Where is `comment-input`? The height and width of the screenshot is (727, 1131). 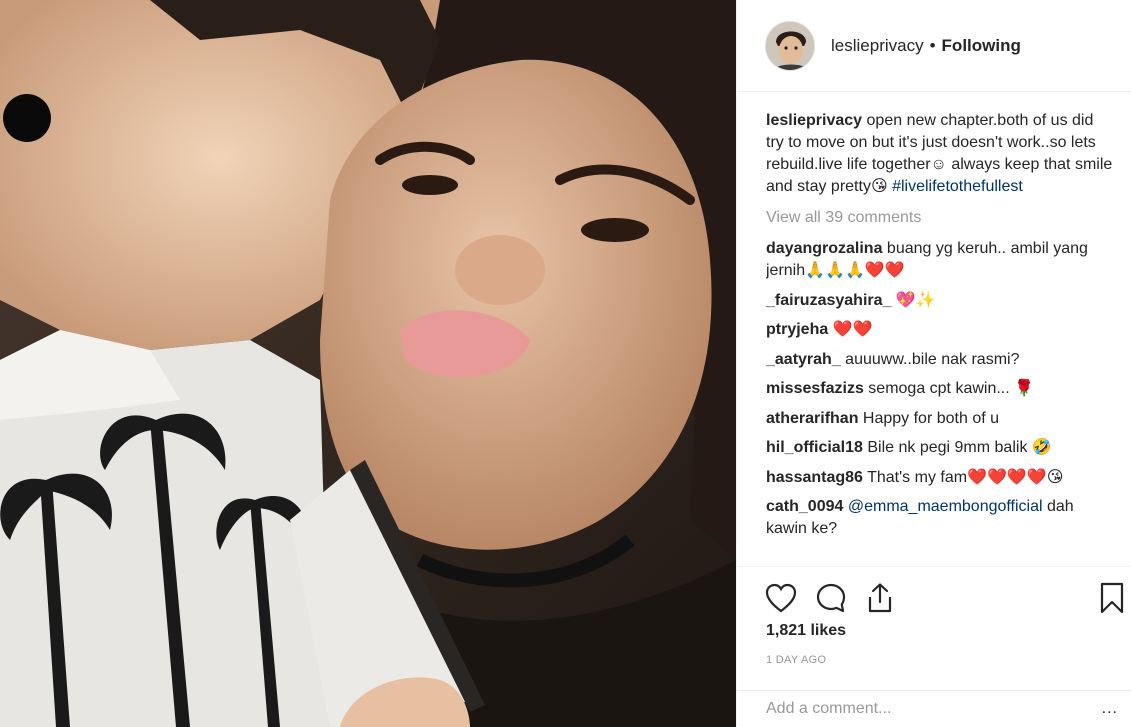 comment-input is located at coordinates (934, 709).